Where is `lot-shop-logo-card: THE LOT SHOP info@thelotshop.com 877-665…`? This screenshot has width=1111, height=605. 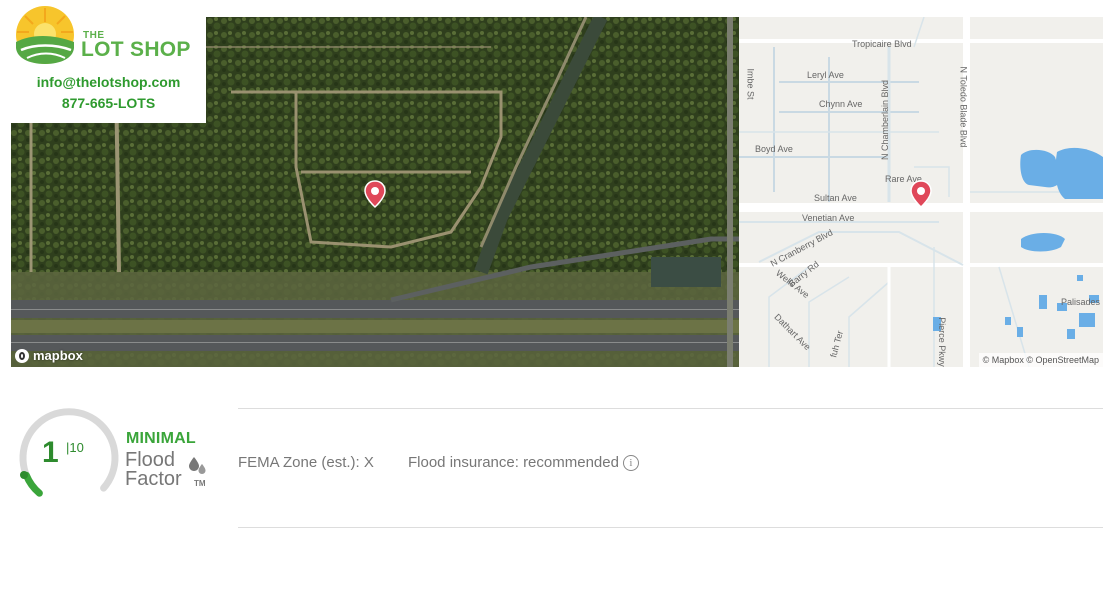
lot-shop-logo-card: THE LOT SHOP info@thelotshop.com 877-665… is located at coordinates (108, 61).